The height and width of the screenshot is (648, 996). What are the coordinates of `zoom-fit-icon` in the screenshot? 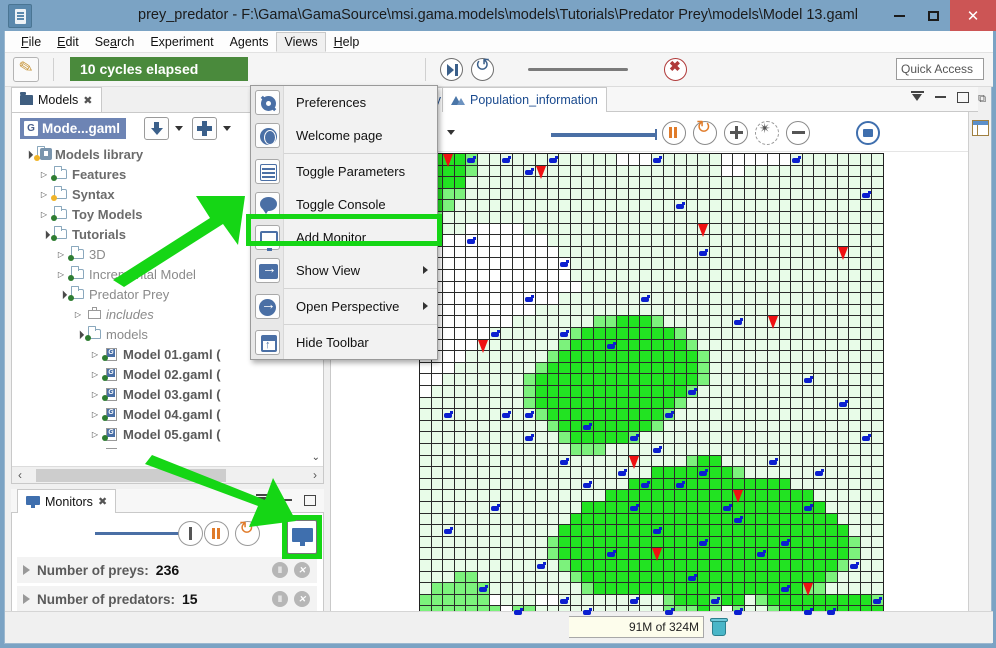 It's located at (767, 132).